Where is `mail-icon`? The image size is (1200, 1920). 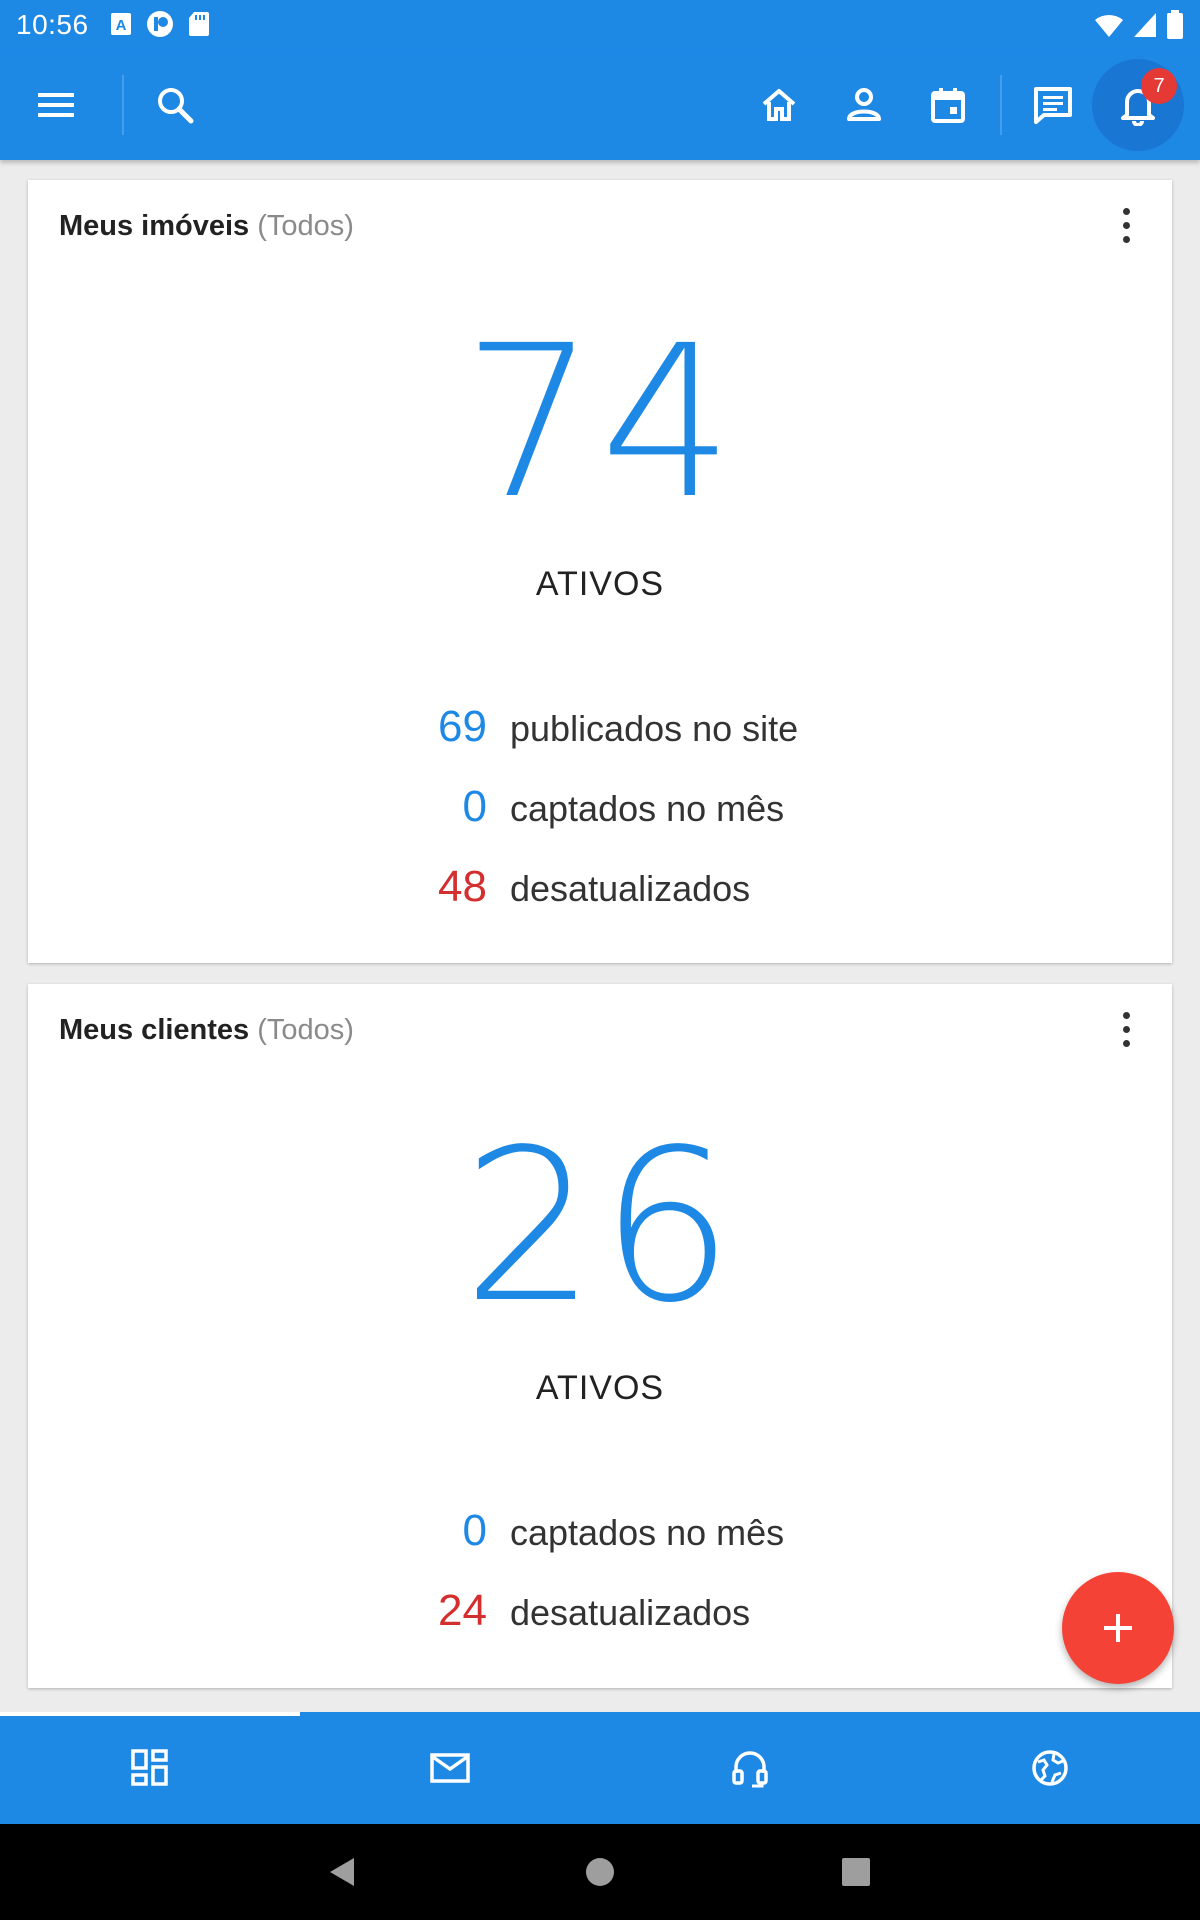
mail-icon is located at coordinates (450, 1768).